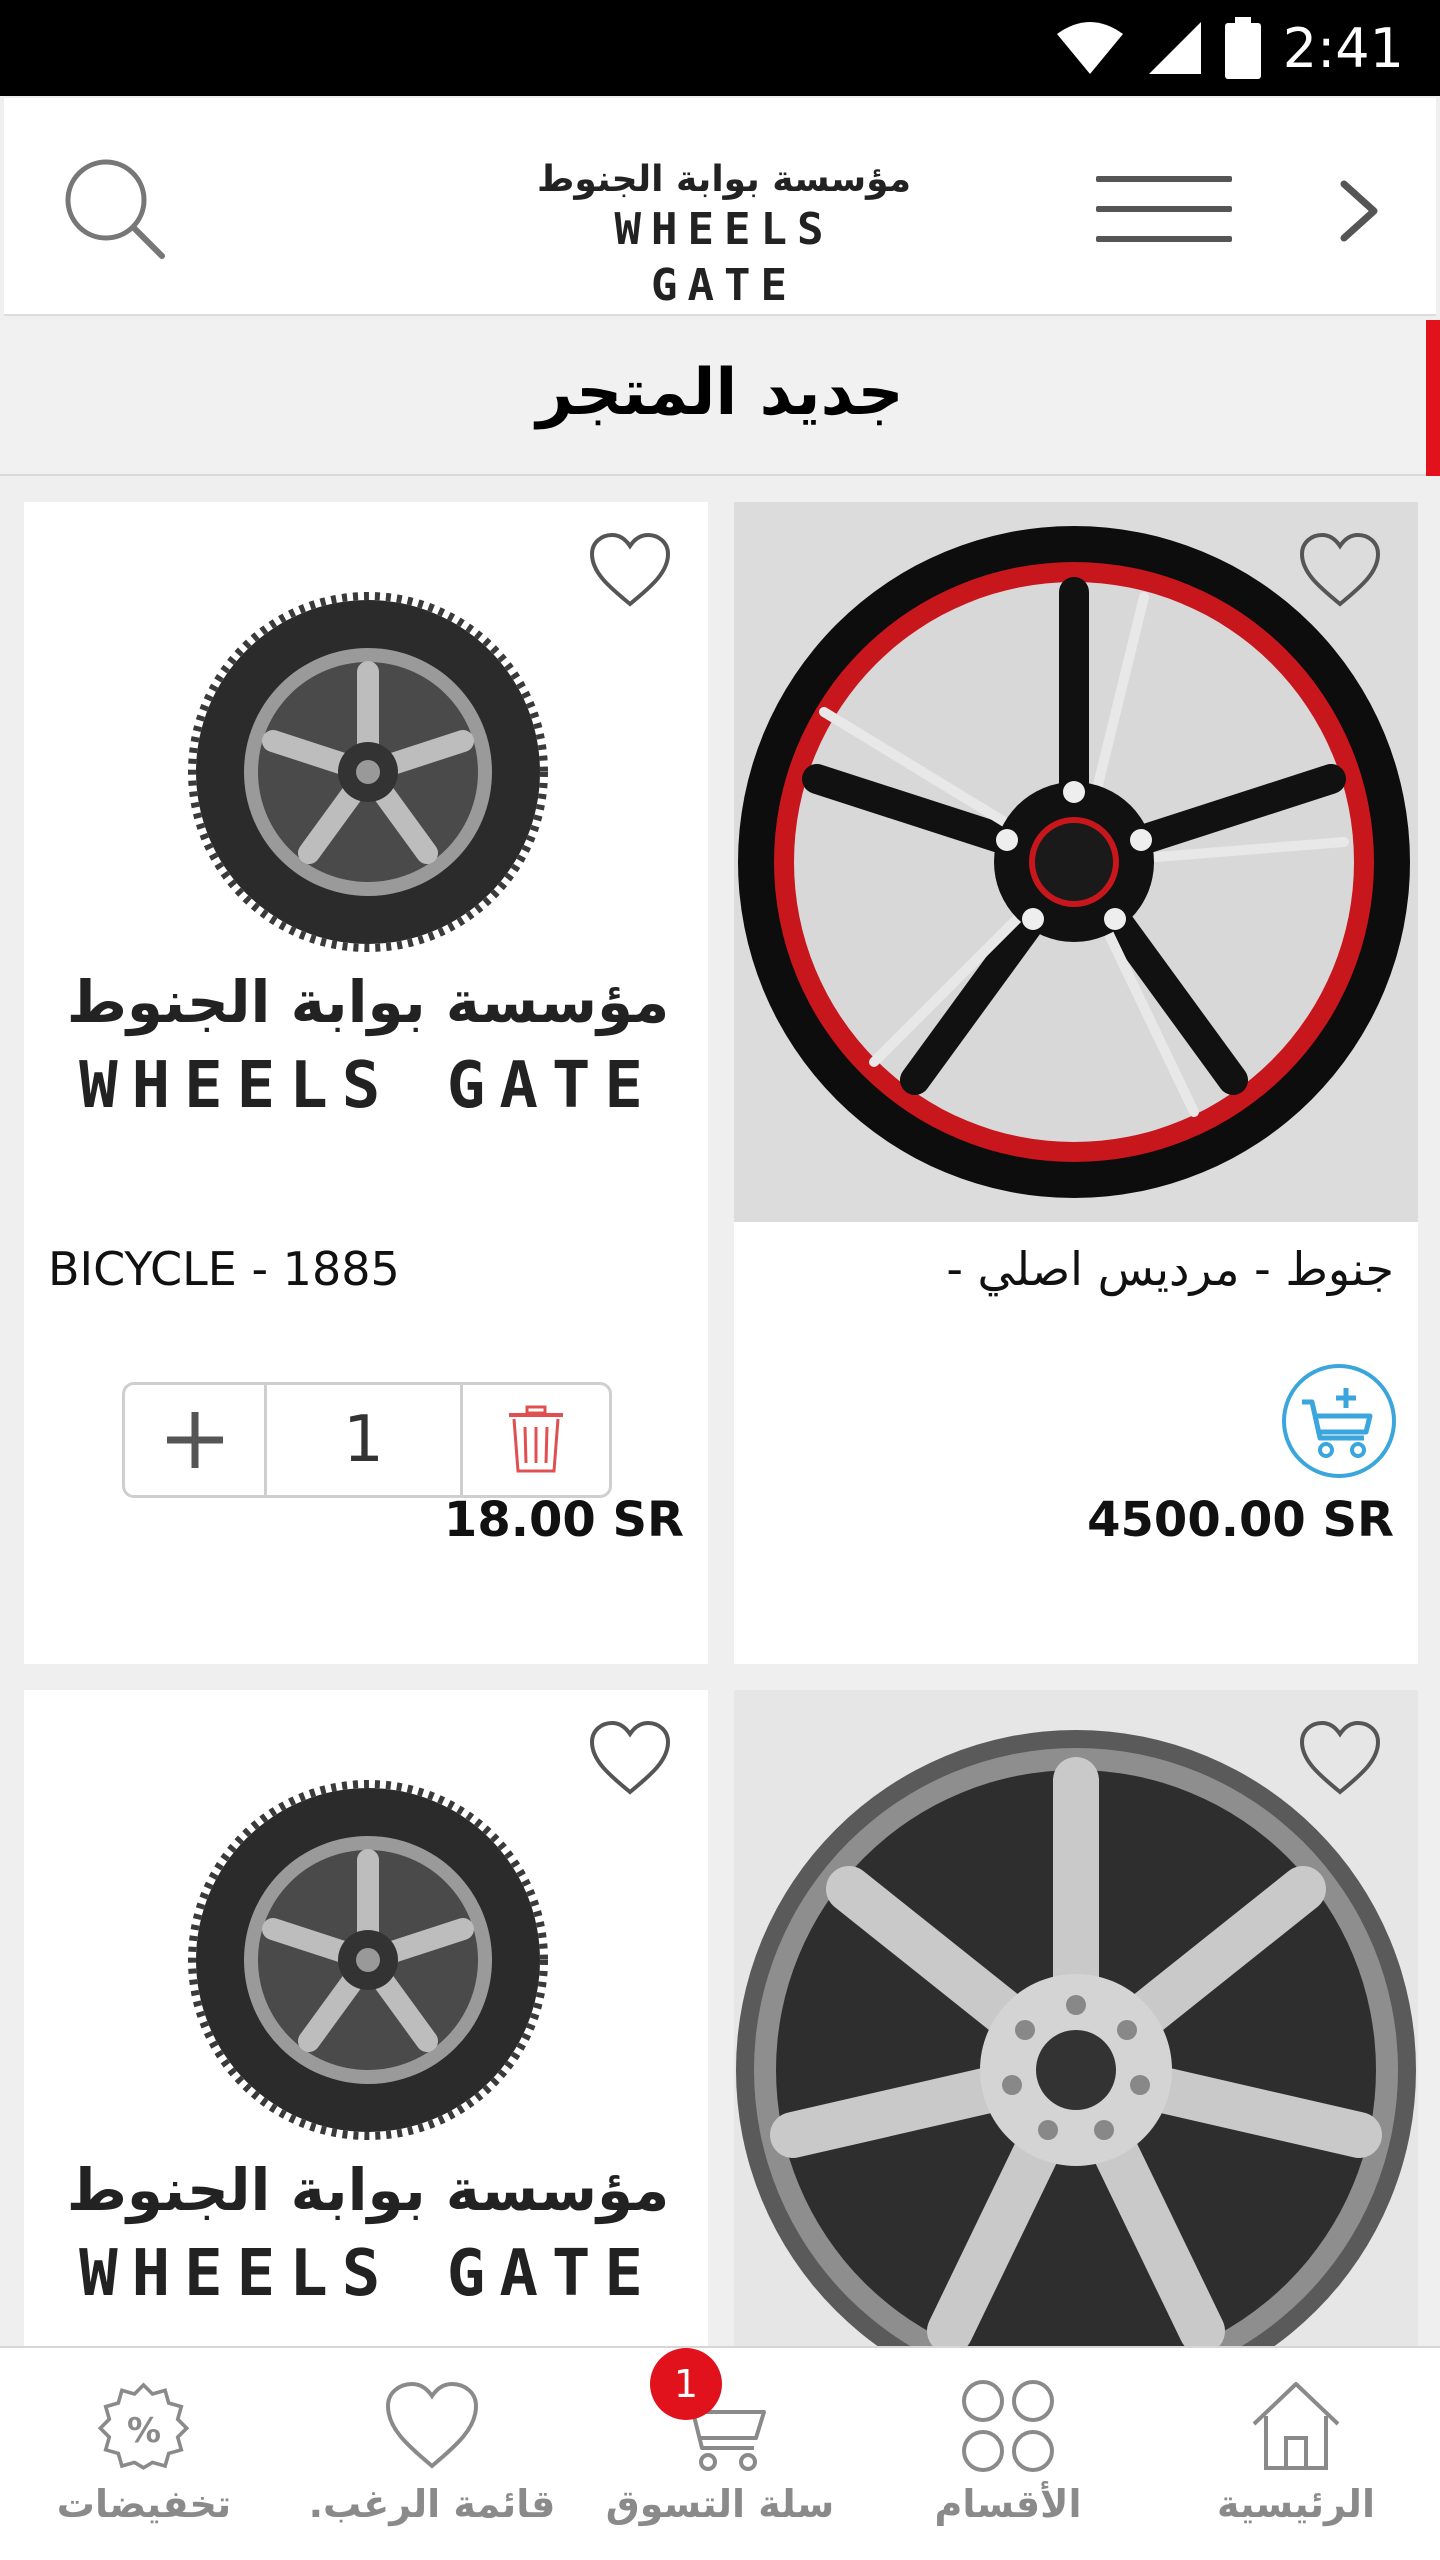  Describe the element at coordinates (1339, 1421) in the screenshot. I see `add-to-cart-icon` at that location.